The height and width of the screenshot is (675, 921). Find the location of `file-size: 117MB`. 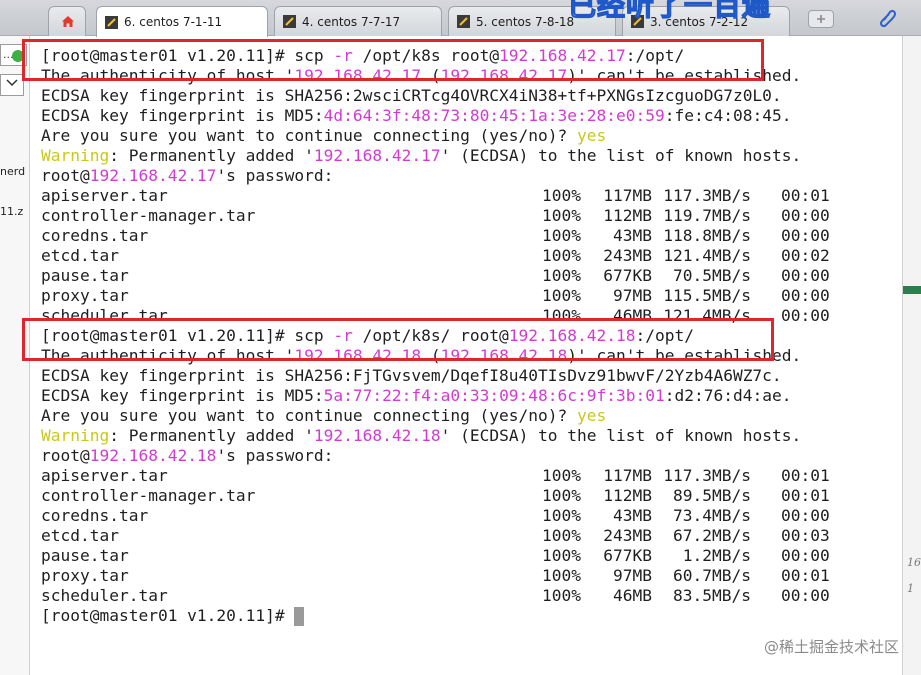

file-size: 117MB is located at coordinates (627, 475).